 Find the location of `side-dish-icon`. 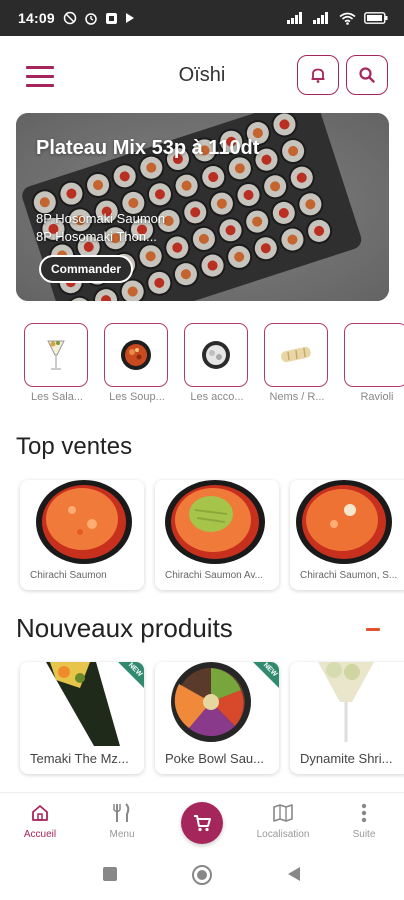

side-dish-icon is located at coordinates (216, 355).